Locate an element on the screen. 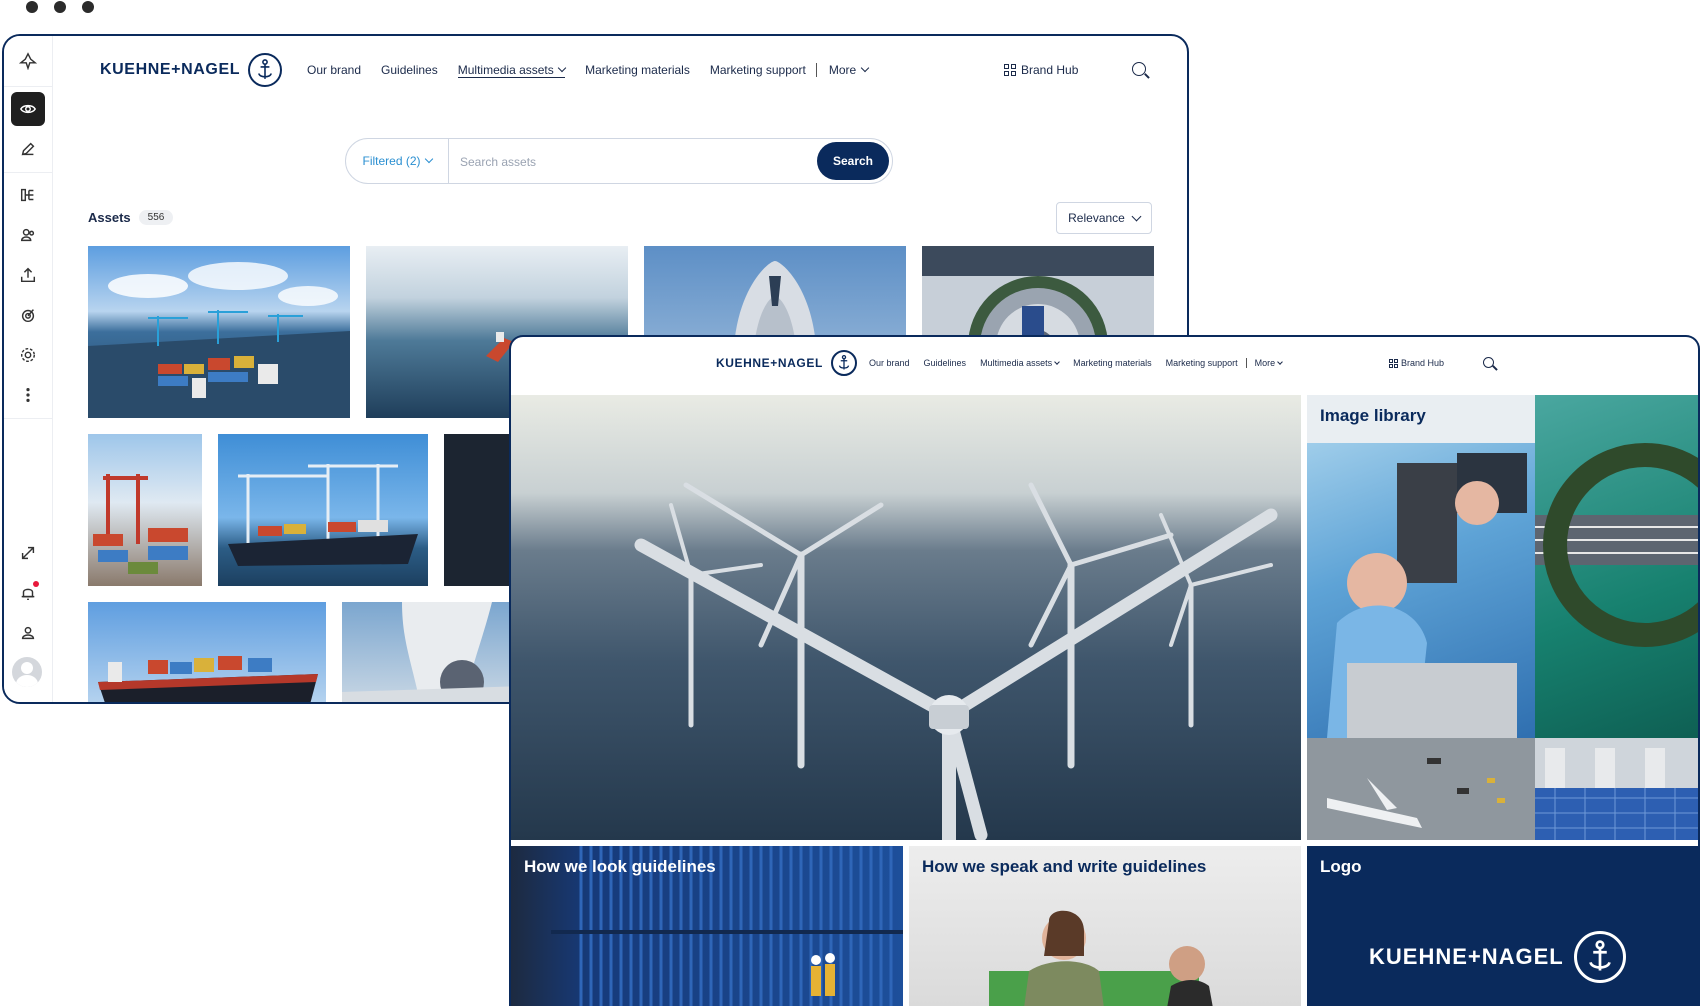 This screenshot has width=1700, height=1006. logo-lockup: KUEHNE+NAGEL is located at coordinates (1497, 957).